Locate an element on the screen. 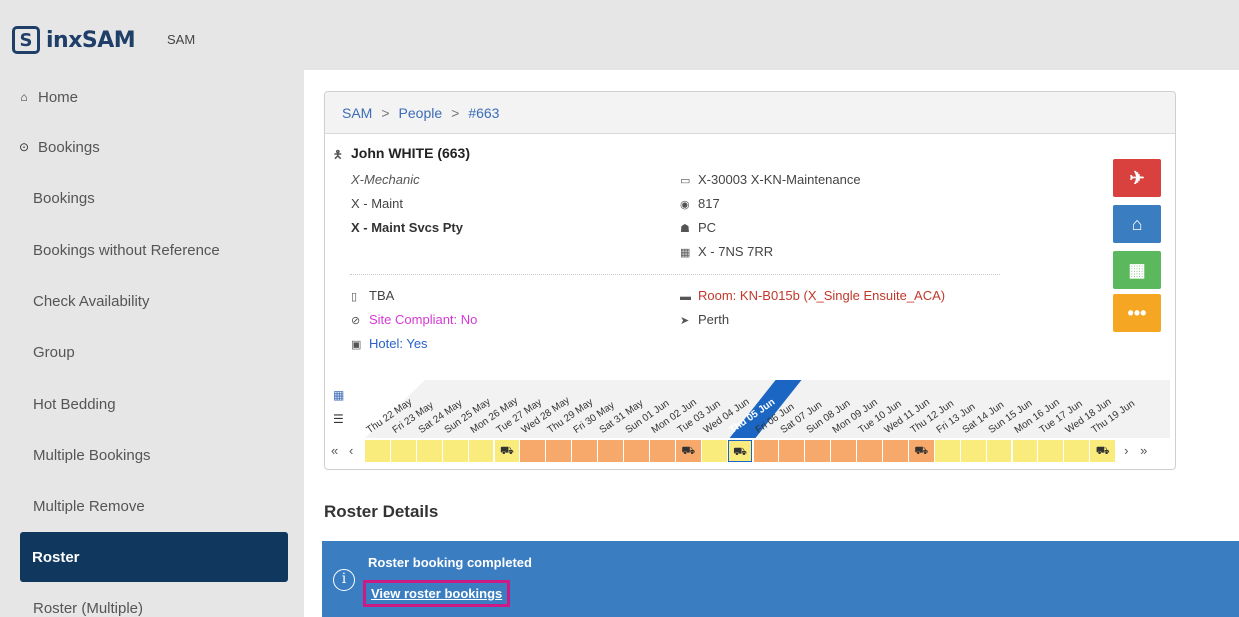  roster-details-title: Roster Details is located at coordinates (381, 511).